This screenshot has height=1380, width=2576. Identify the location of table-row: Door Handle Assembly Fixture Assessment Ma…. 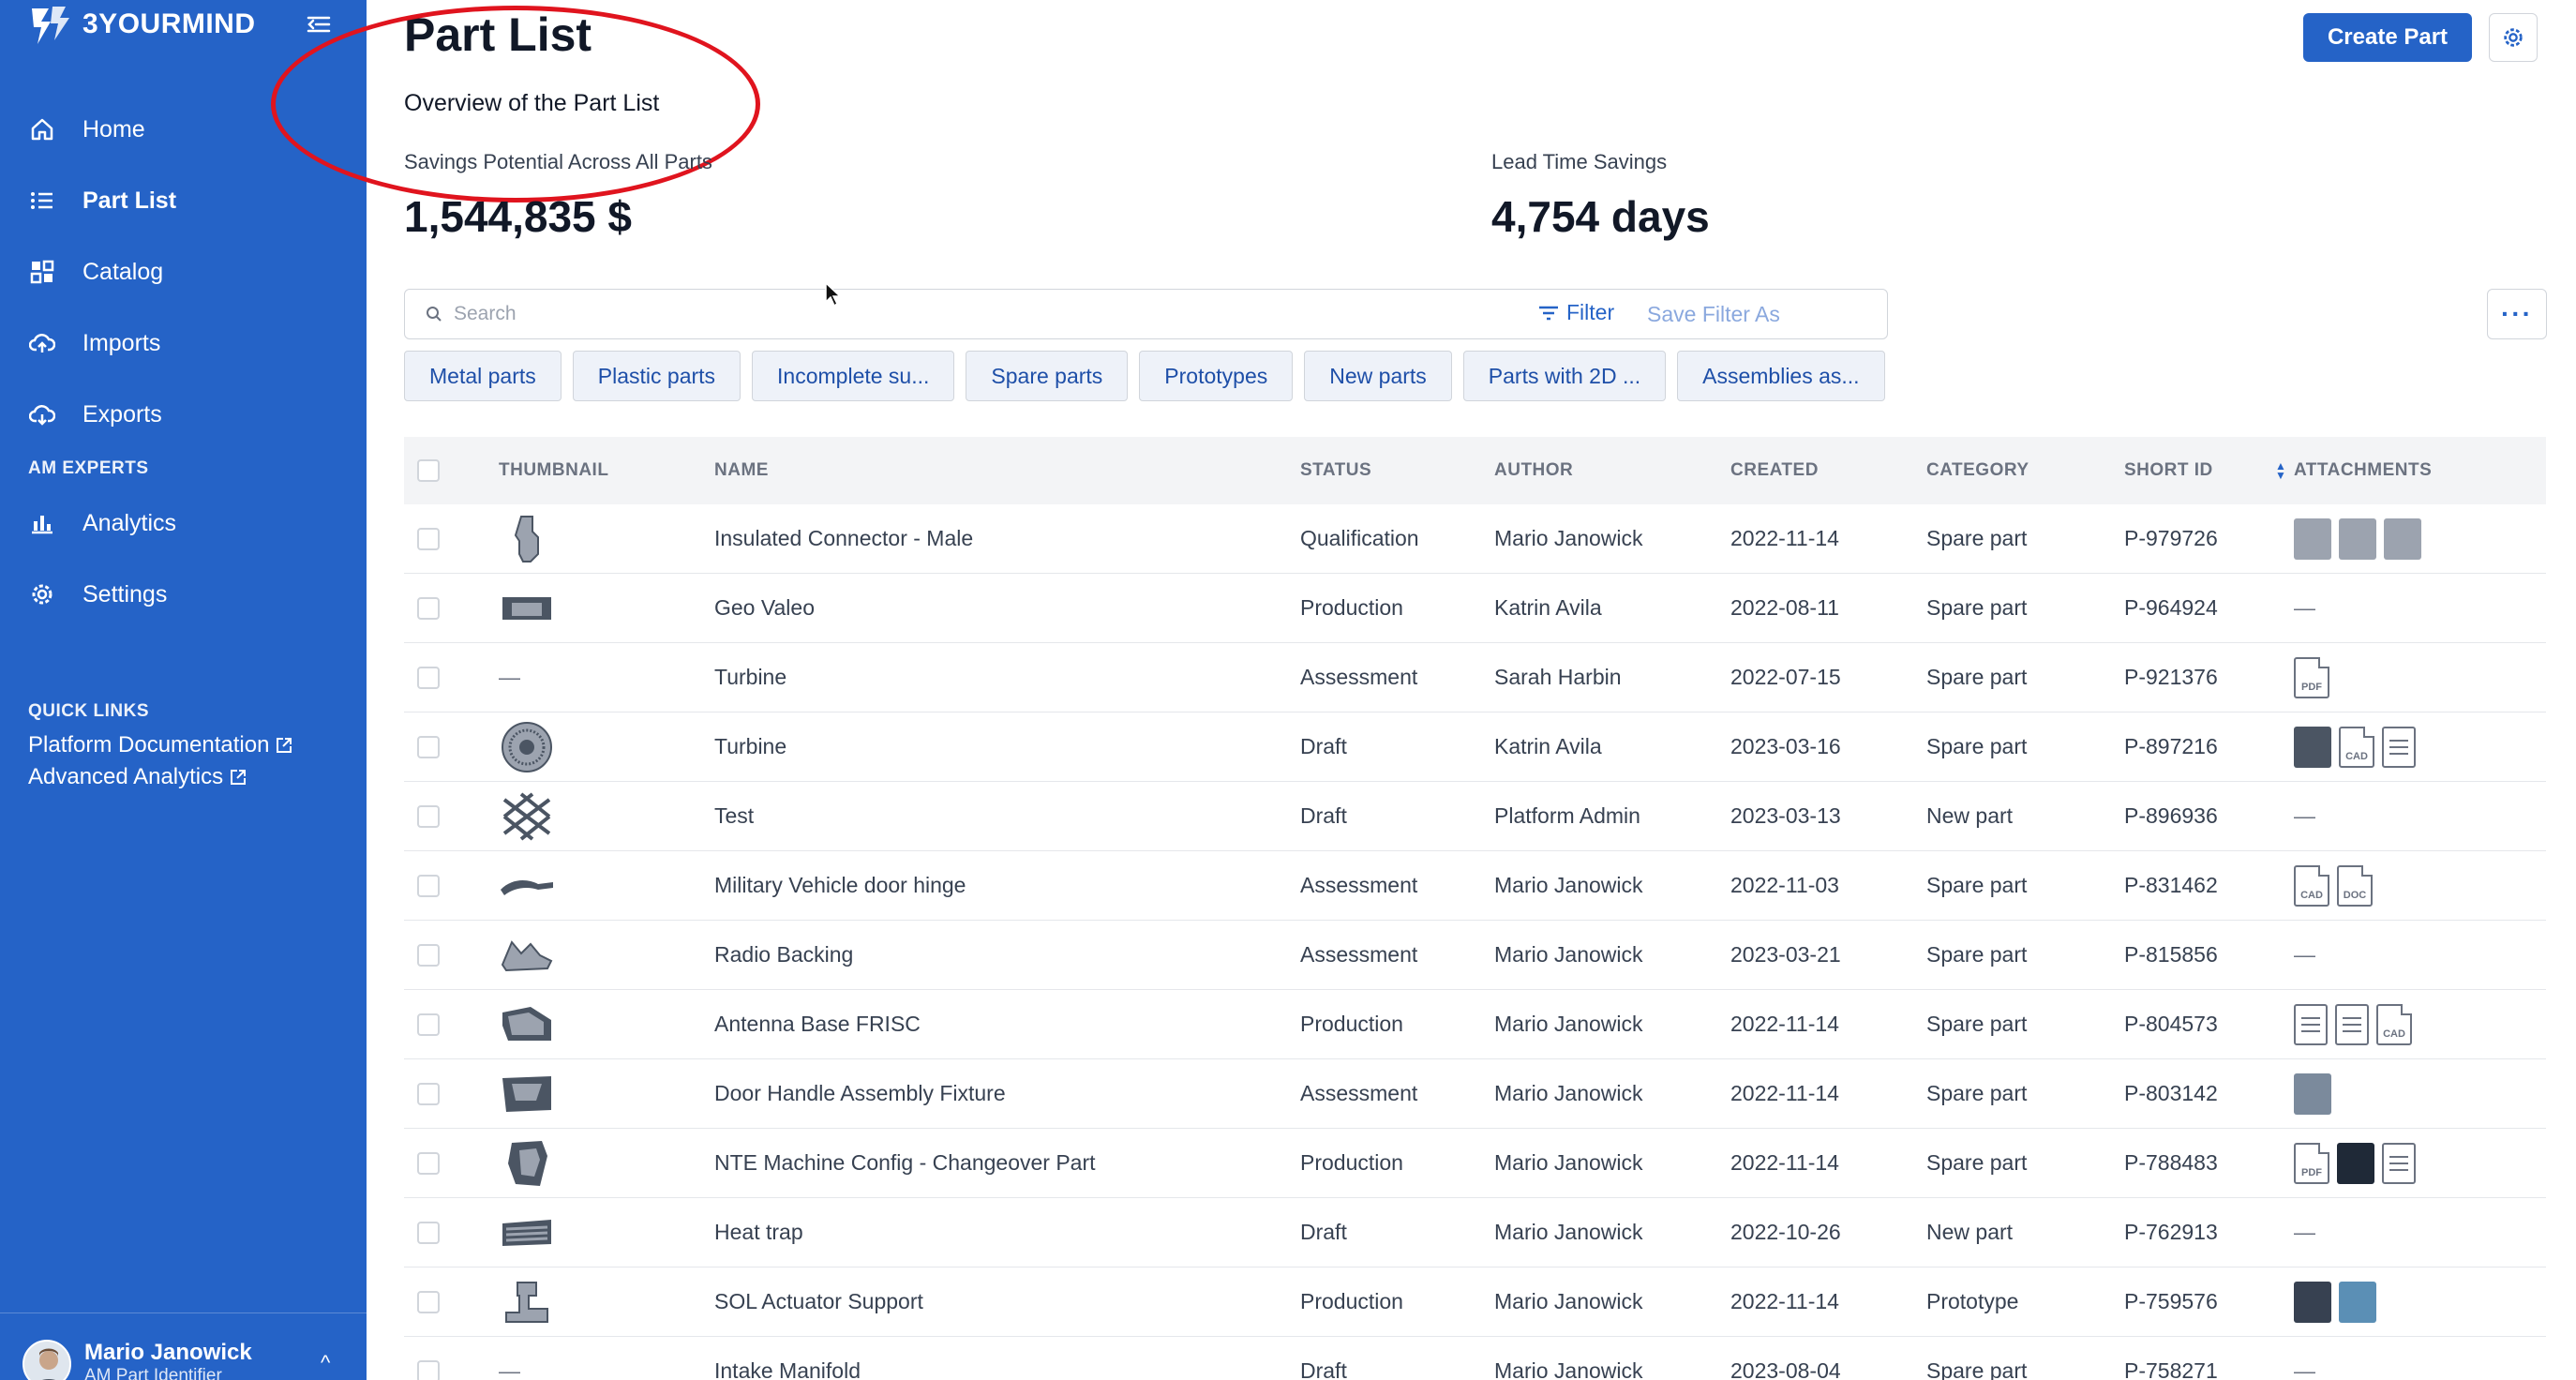
(1475, 1094).